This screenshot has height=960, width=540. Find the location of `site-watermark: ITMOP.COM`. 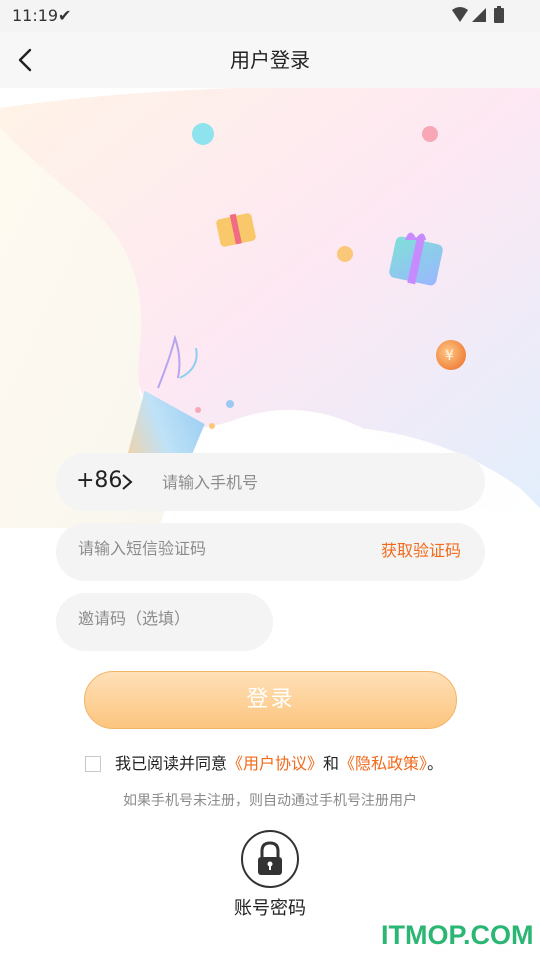

site-watermark: ITMOP.COM is located at coordinates (457, 935).